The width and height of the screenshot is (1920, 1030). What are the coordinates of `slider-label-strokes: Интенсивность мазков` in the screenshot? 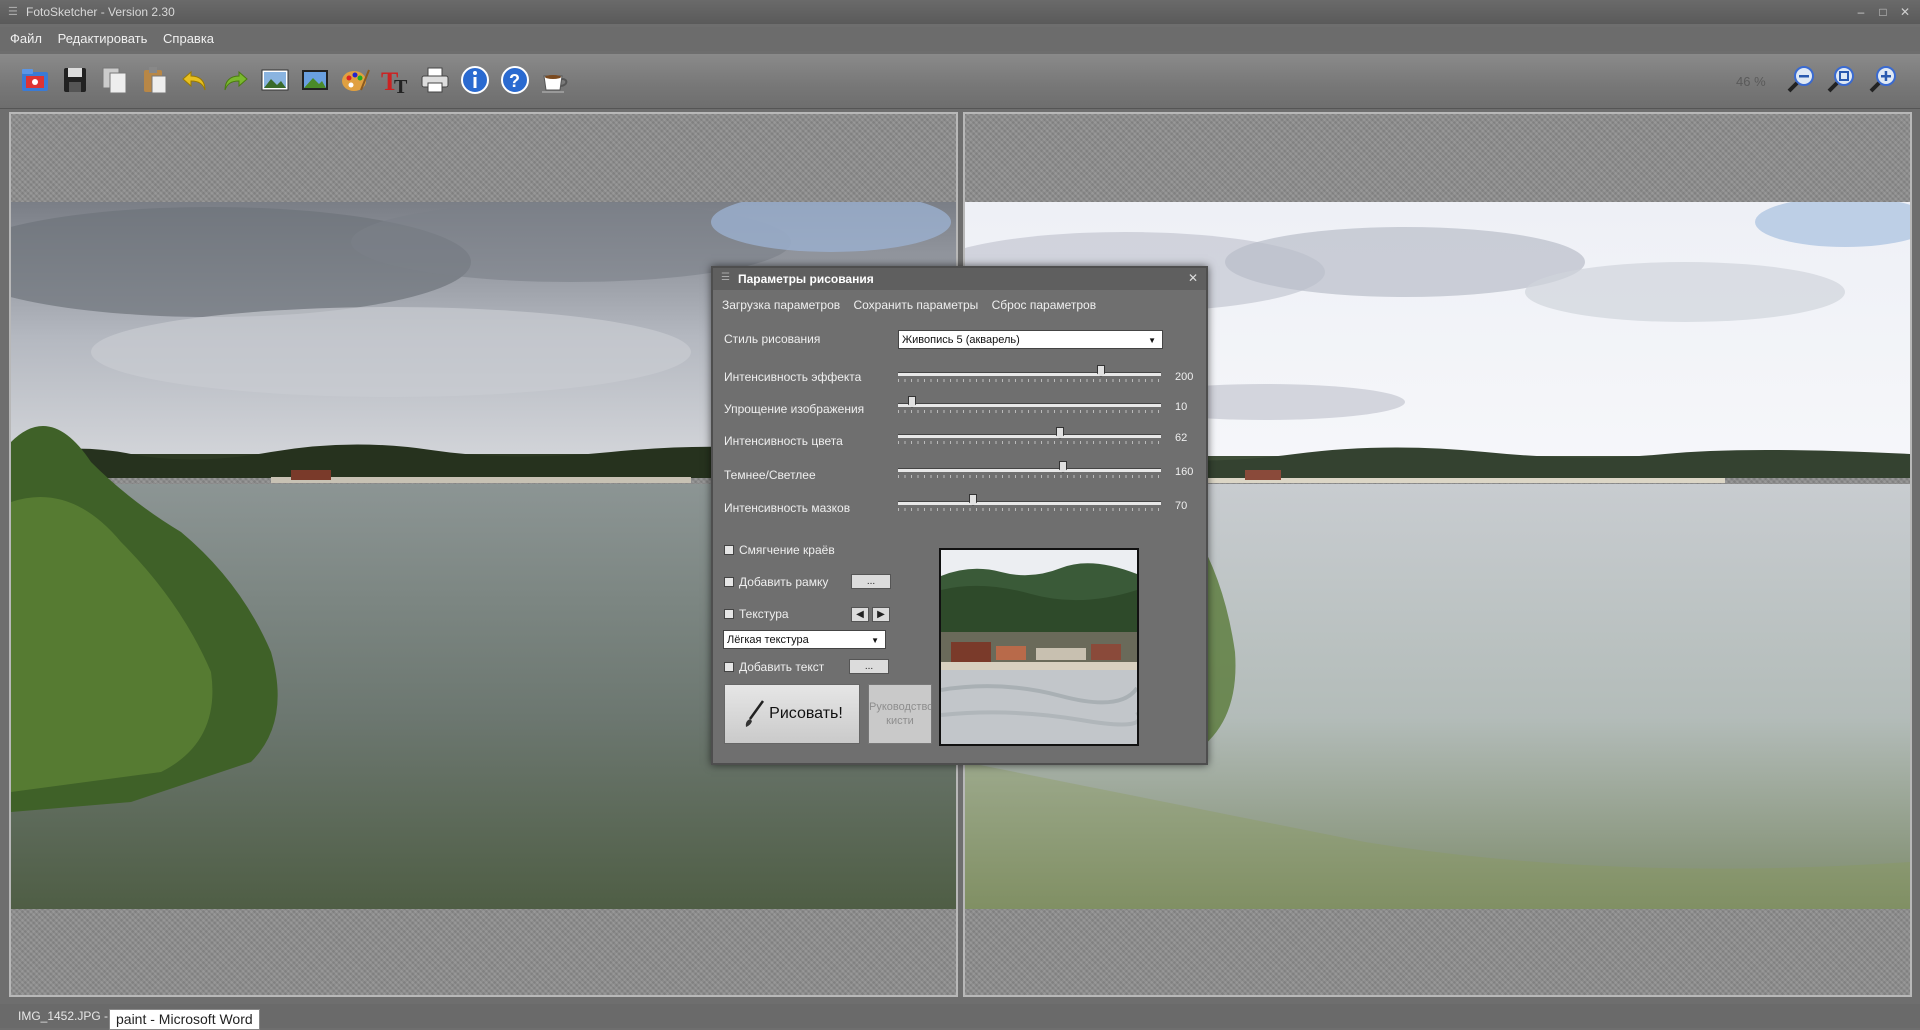 It's located at (787, 508).